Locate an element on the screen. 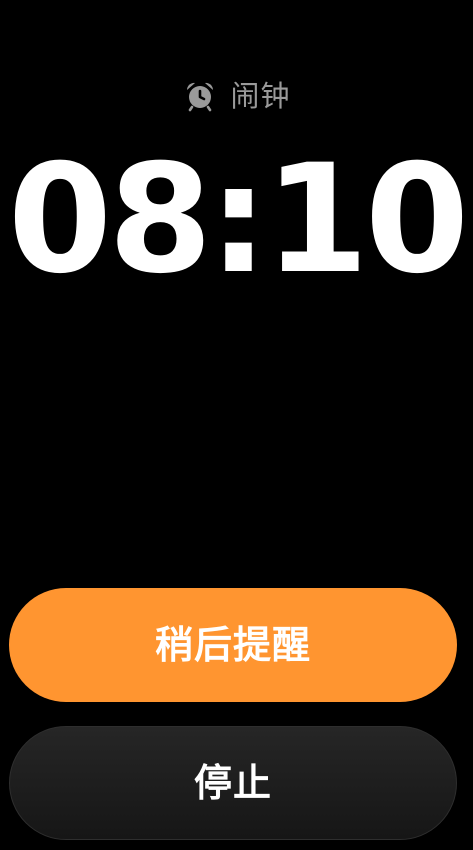 Image resolution: width=473 pixels, height=850 pixels. alarm-clock-icon is located at coordinates (200, 96).